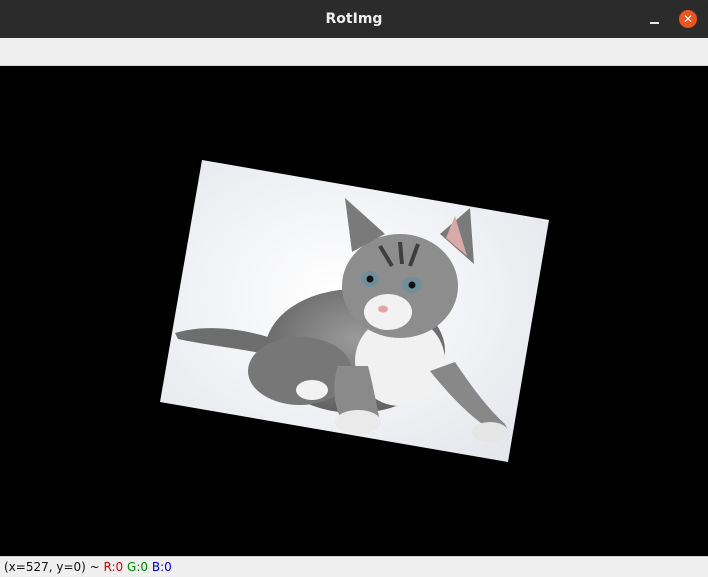 The height and width of the screenshot is (577, 708). Describe the element at coordinates (354, 566) in the screenshot. I see `status-bar: (x=527, y=0) ~ R:0 G:0 B:0` at that location.